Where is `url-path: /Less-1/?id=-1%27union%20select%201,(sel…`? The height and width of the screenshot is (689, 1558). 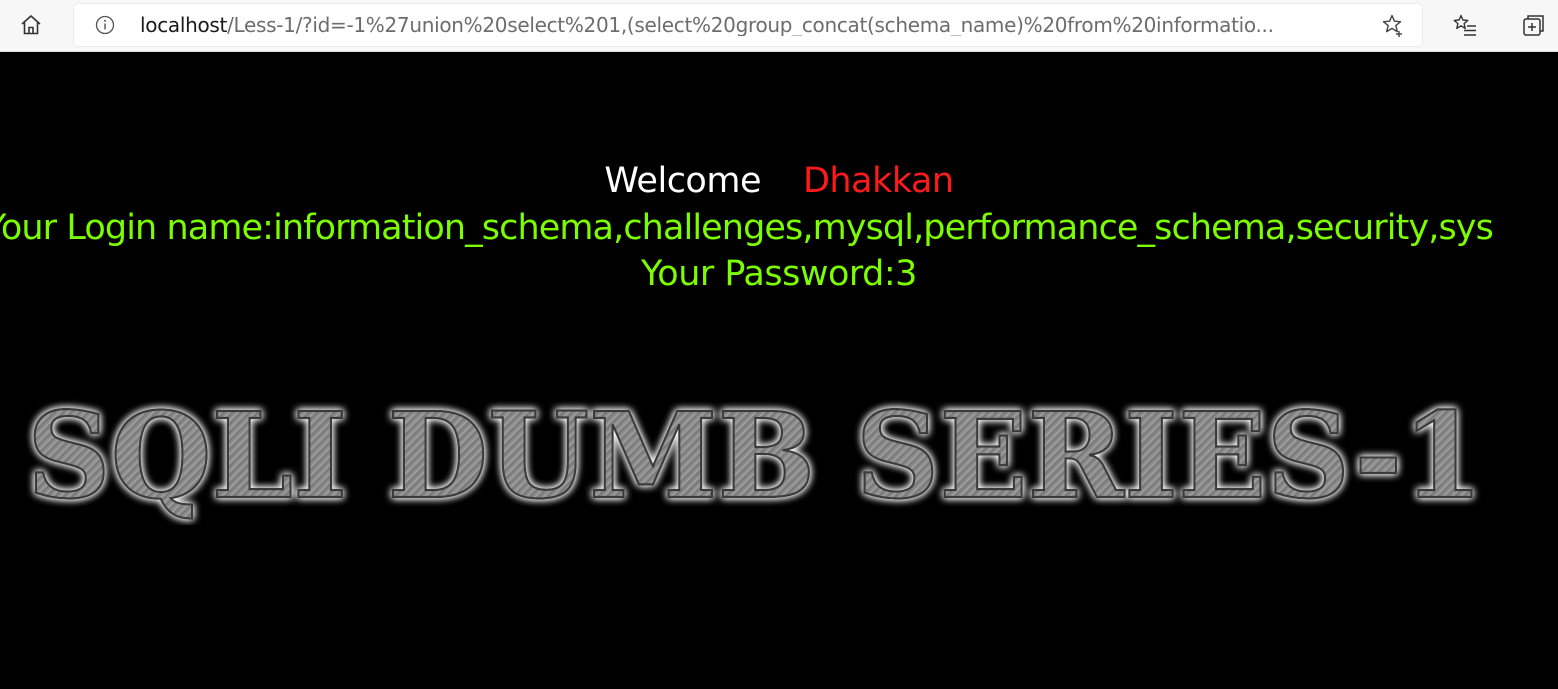 url-path: /Less-1/?id=-1%27union%20select%201,(sel… is located at coordinates (750, 25).